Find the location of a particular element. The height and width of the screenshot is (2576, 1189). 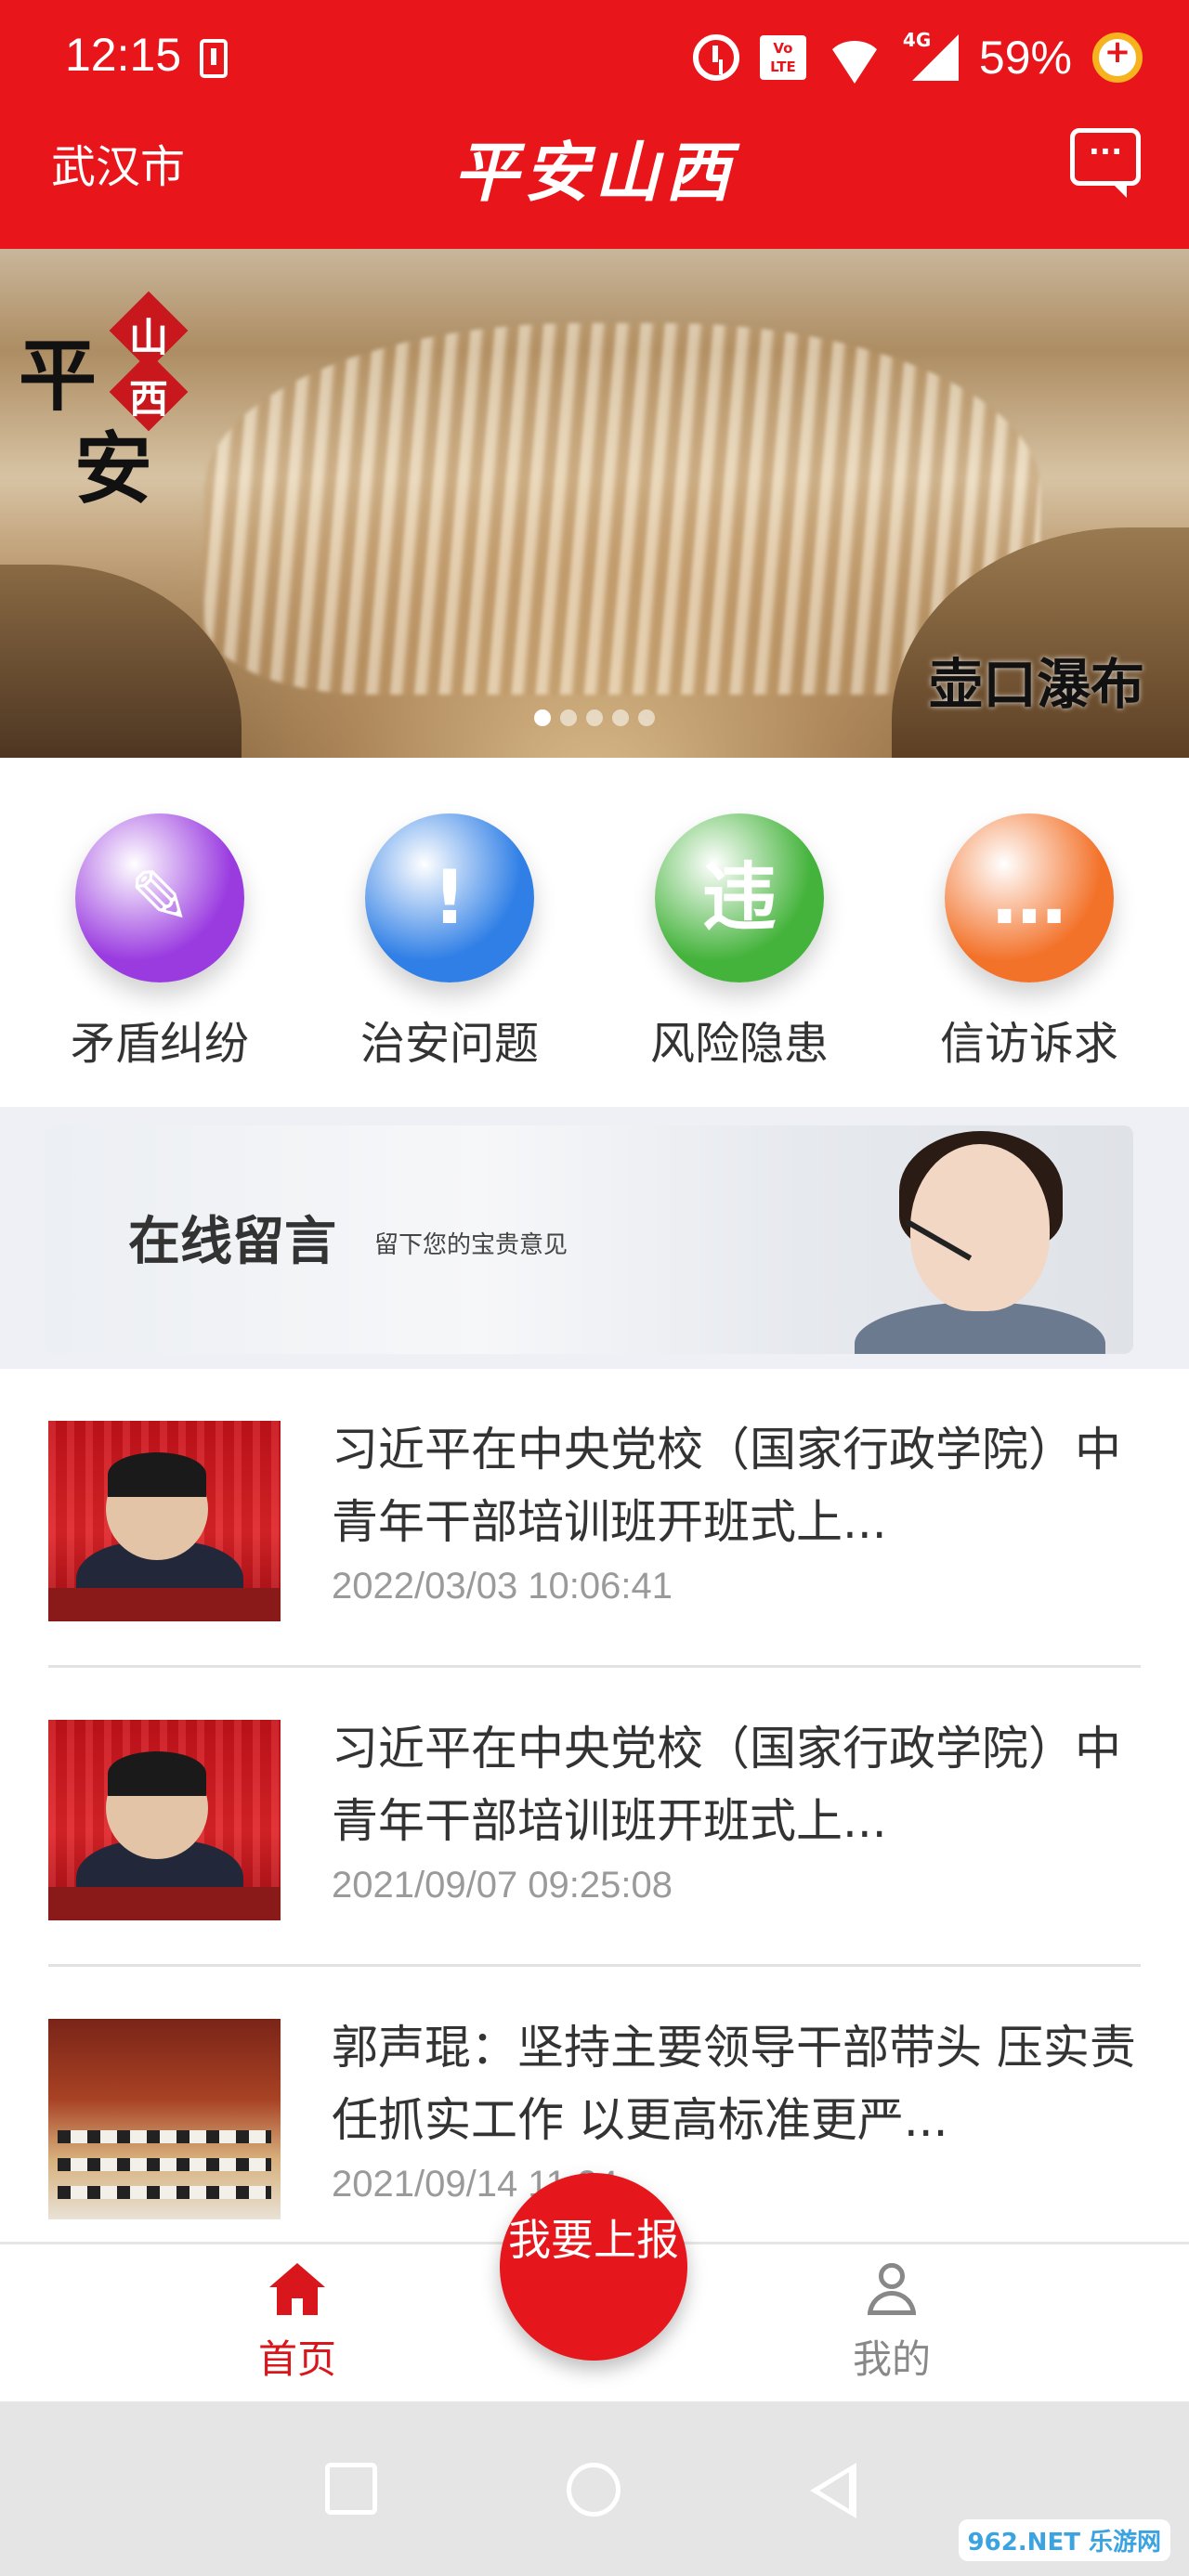

customer-service-agent-image is located at coordinates (971, 1239).